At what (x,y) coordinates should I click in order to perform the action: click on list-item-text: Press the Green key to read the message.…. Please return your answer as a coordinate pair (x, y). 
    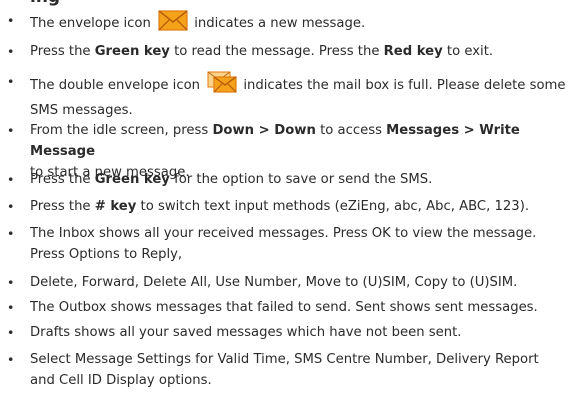
    Looking at the image, I should click on (262, 51).